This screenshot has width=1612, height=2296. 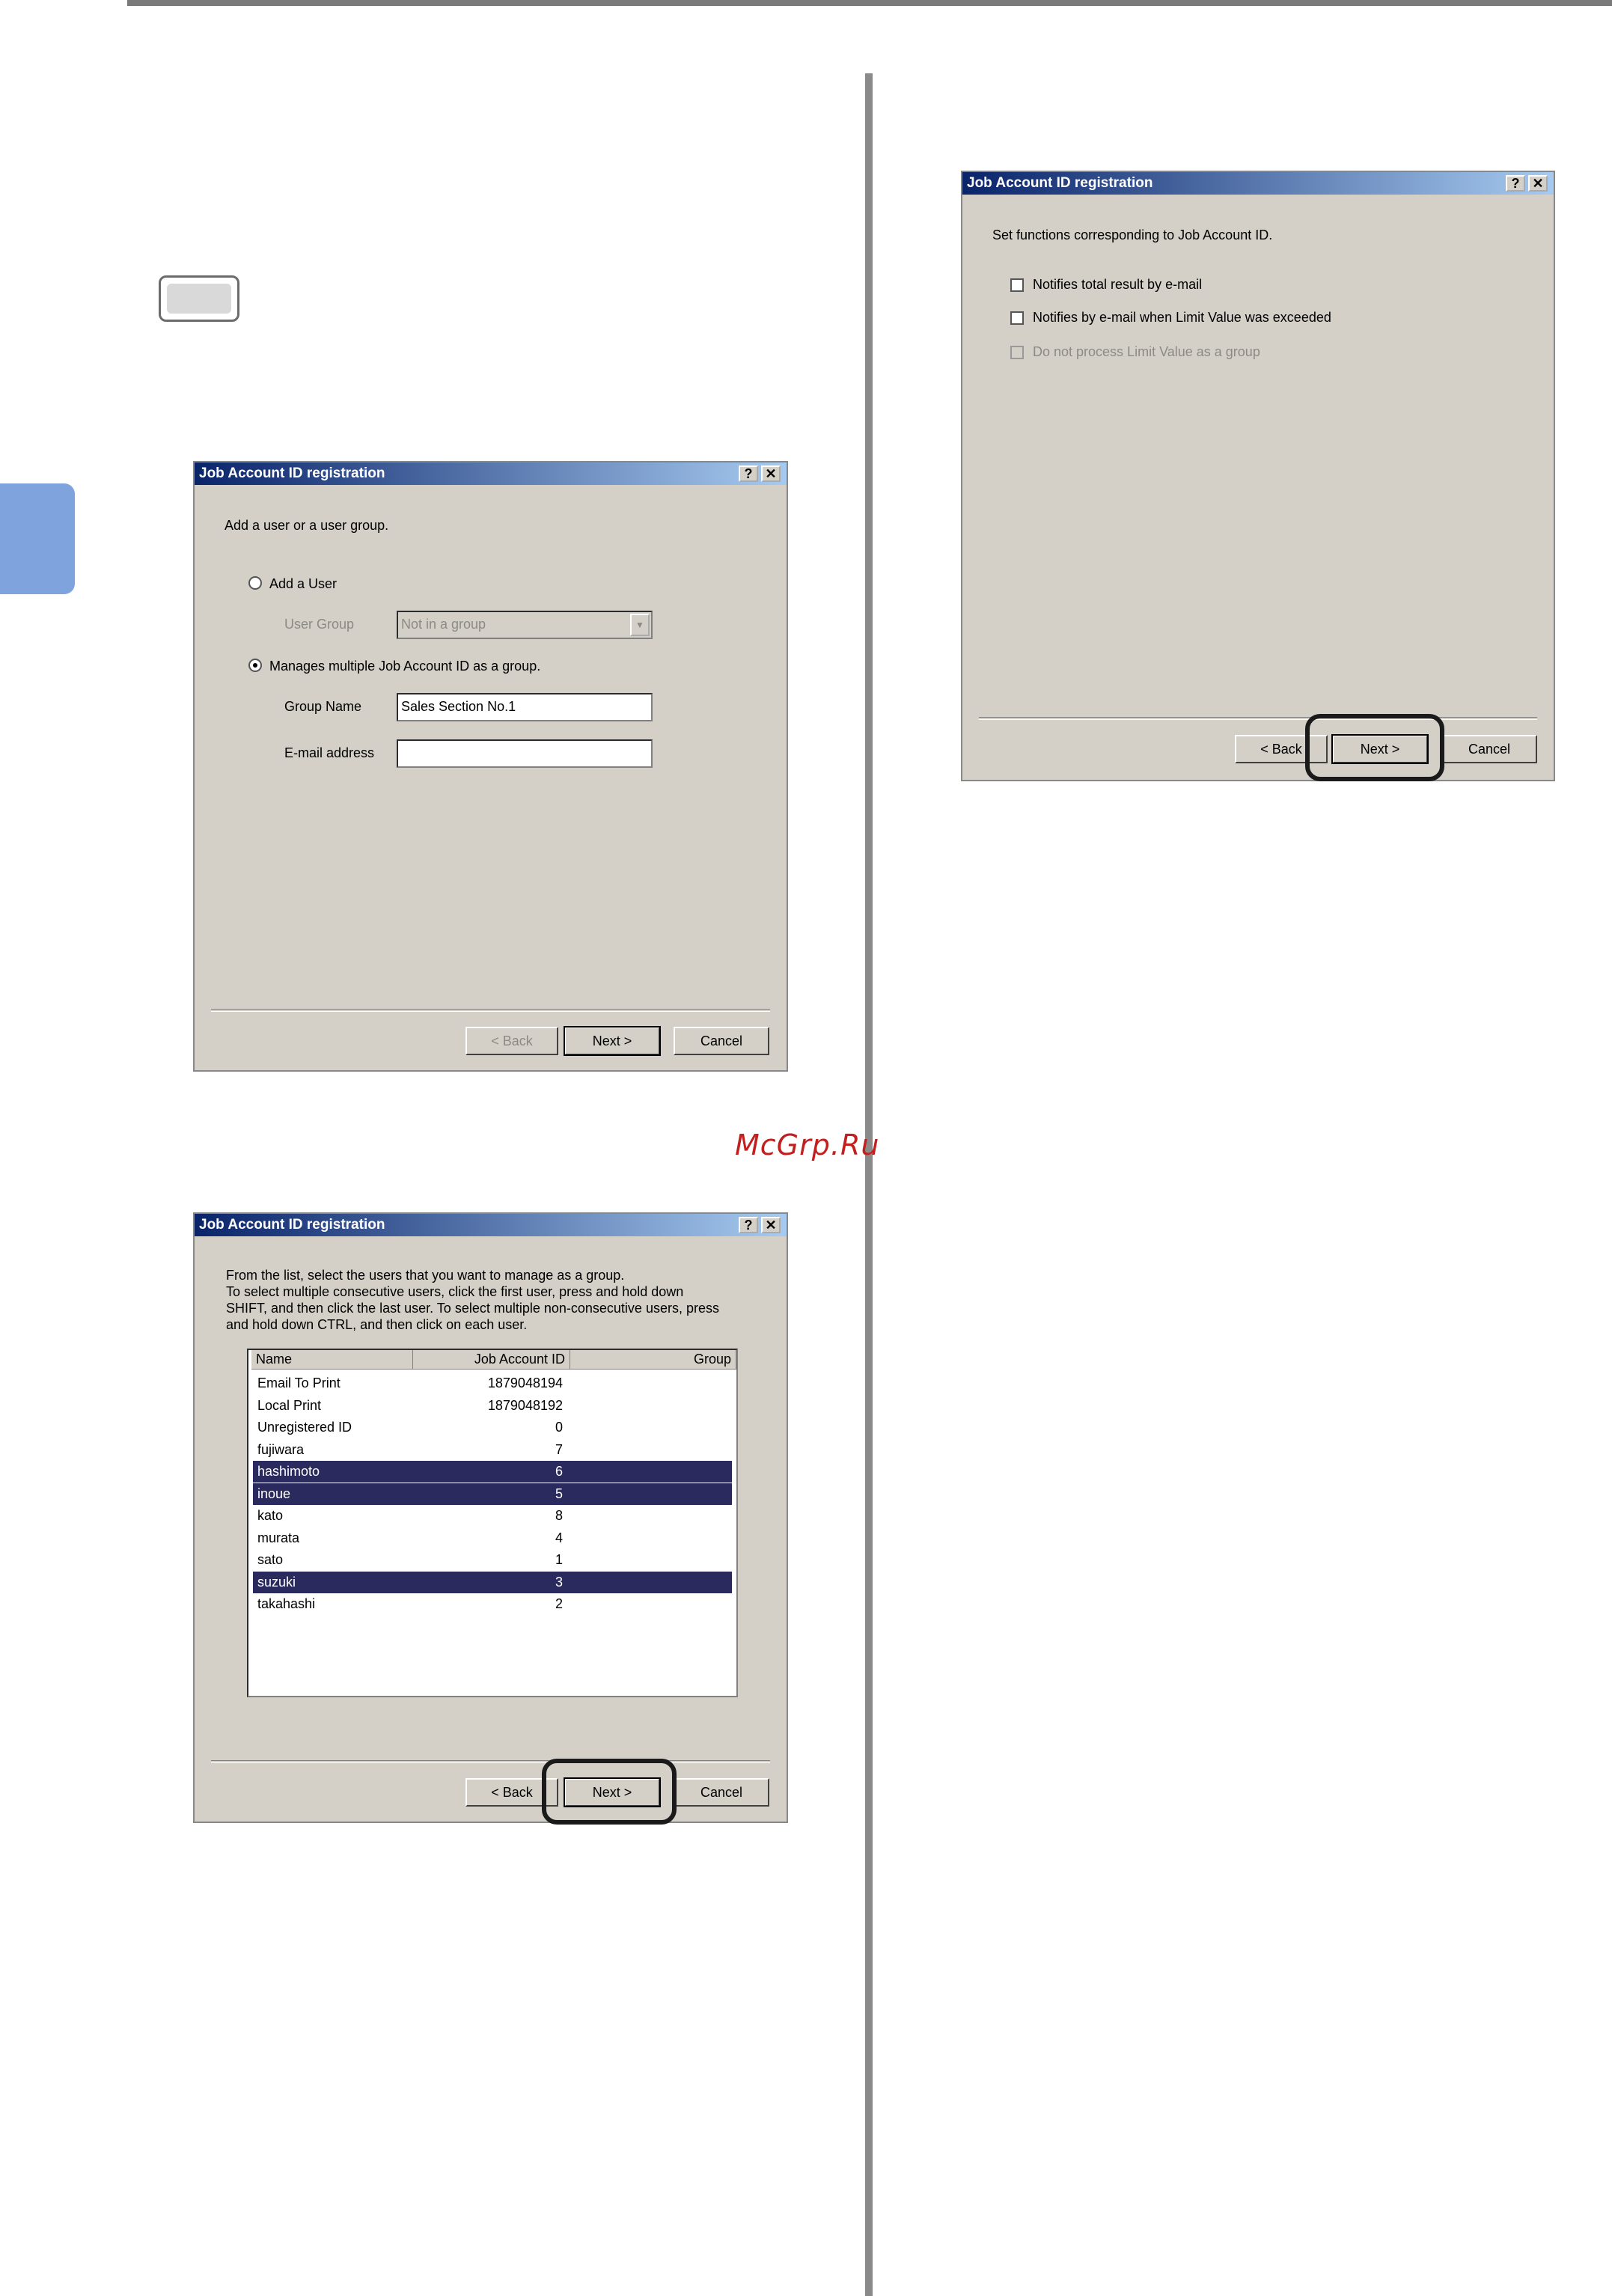 I want to click on table-row: Unregistered ID 0, so click(x=493, y=1427).